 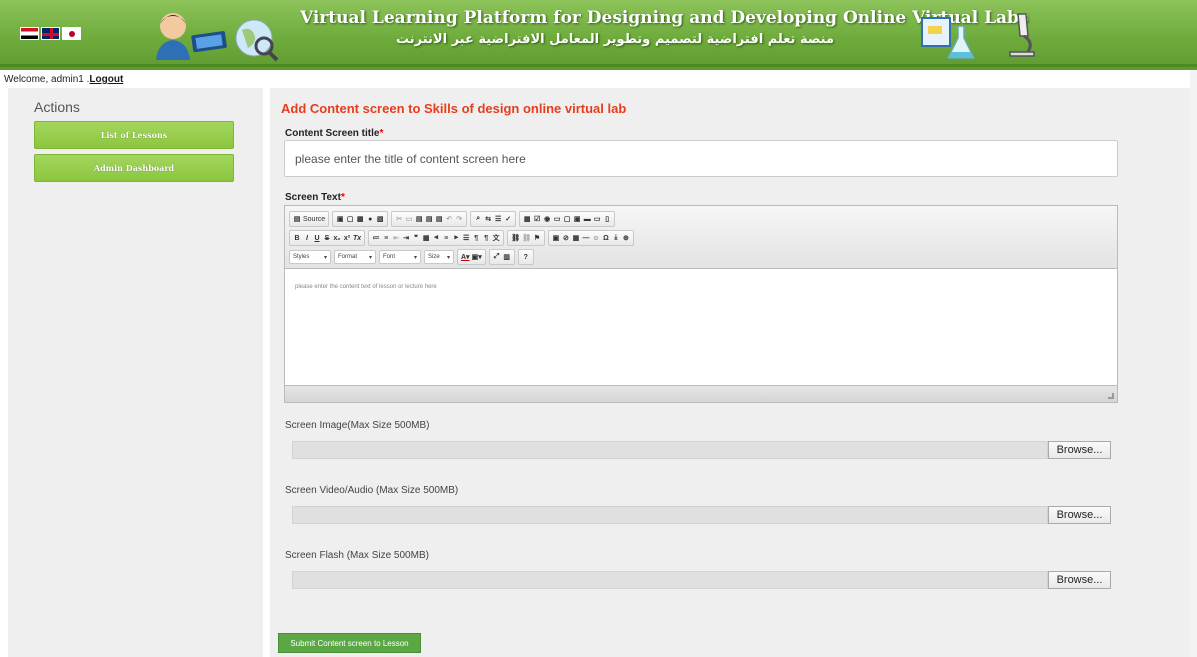 I want to click on blockquote-icon: ❞, so click(x=416, y=238).